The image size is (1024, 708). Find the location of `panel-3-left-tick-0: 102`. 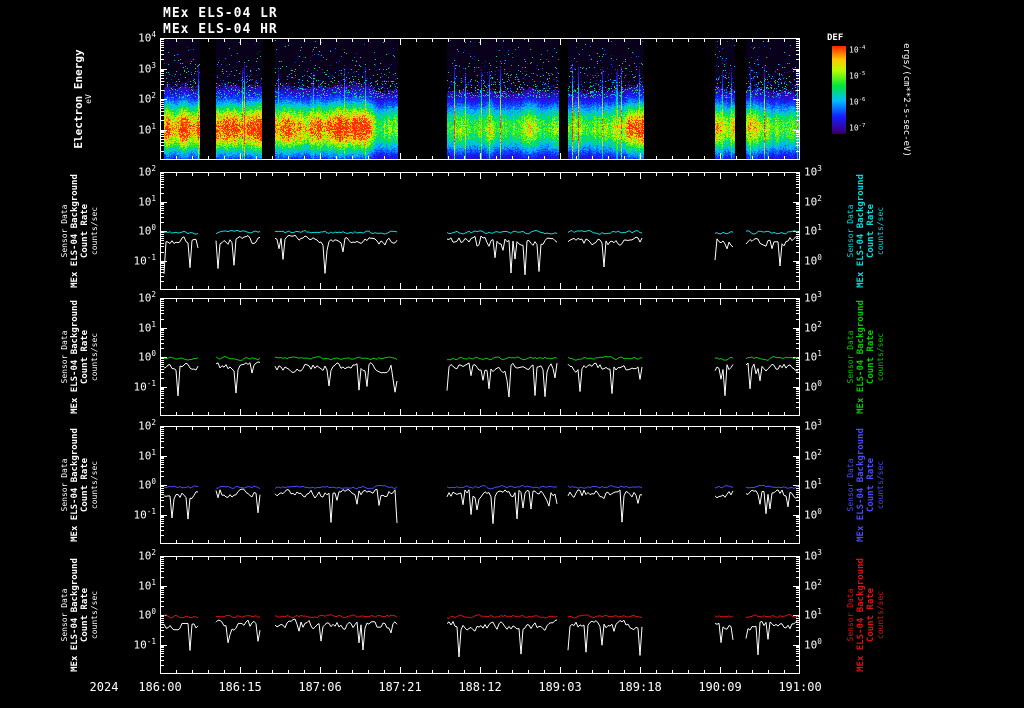

panel-3-left-tick-0: 102 is located at coordinates (147, 425).